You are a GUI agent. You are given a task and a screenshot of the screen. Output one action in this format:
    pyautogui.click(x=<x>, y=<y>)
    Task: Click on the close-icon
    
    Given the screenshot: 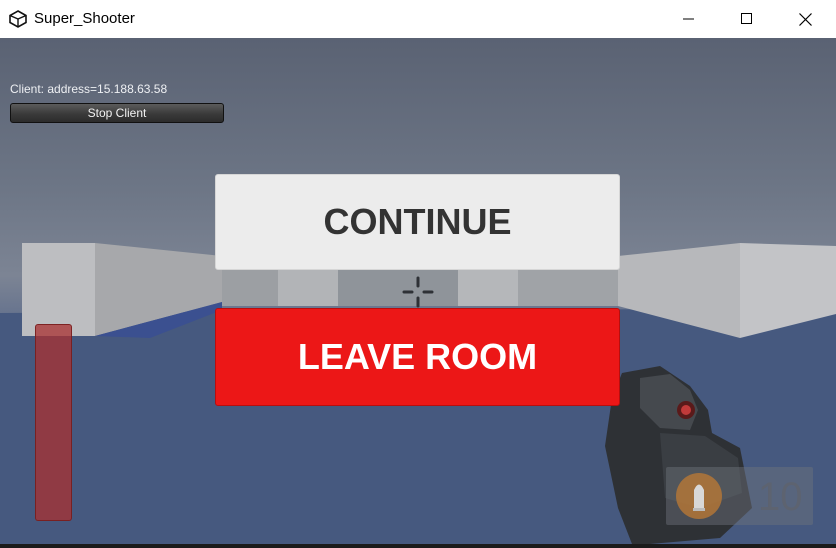 What is the action you would take?
    pyautogui.click(x=805, y=19)
    